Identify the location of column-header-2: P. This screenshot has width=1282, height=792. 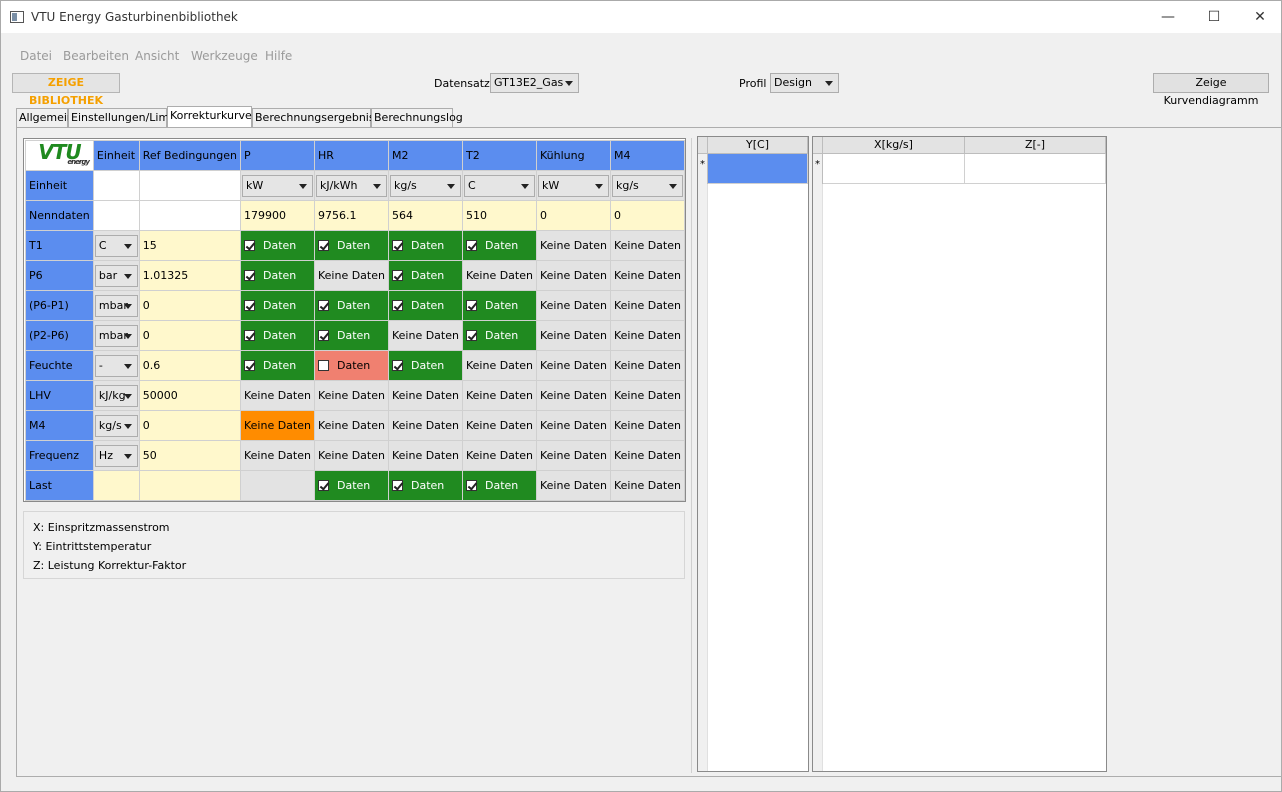
(277, 155).